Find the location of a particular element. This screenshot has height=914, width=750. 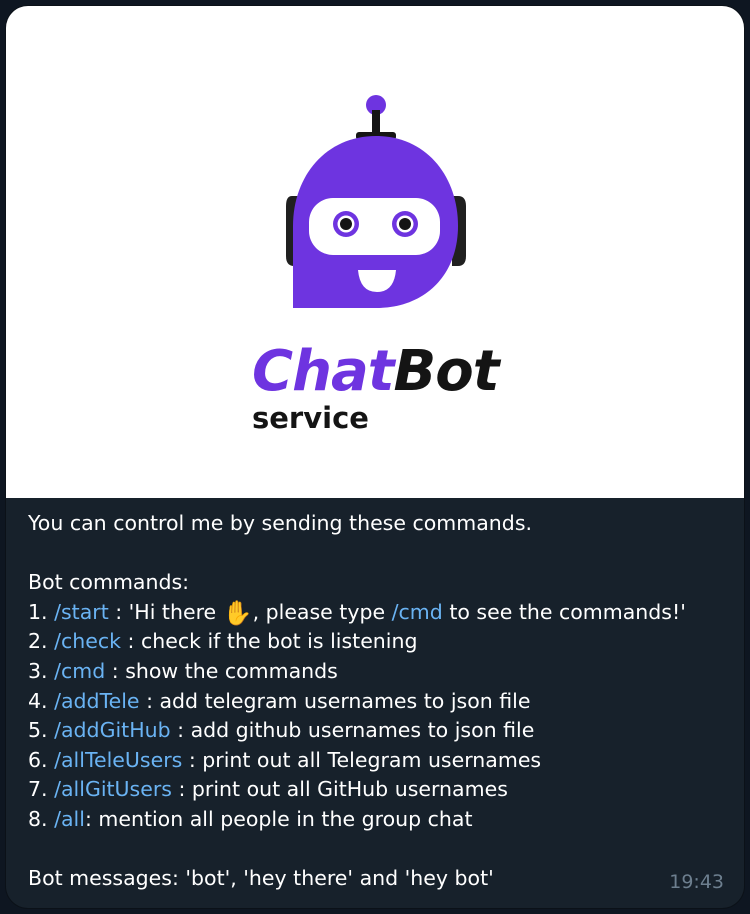

command-number: 5. is located at coordinates (41, 730).